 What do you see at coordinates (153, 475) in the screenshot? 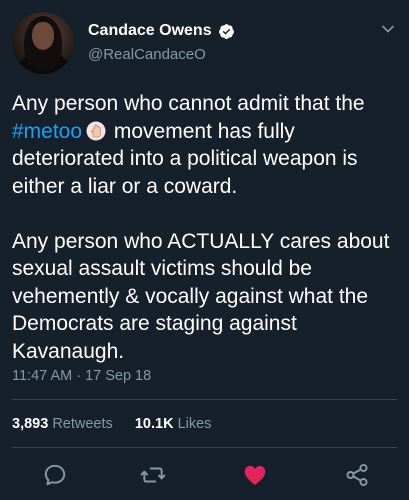
I see `retweet-icon` at bounding box center [153, 475].